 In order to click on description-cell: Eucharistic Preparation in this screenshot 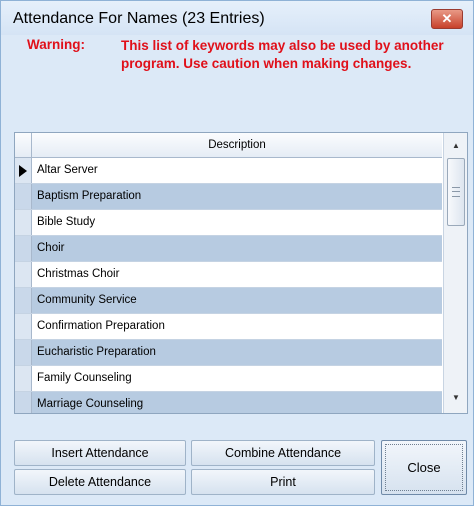, I will do `click(96, 352)`.